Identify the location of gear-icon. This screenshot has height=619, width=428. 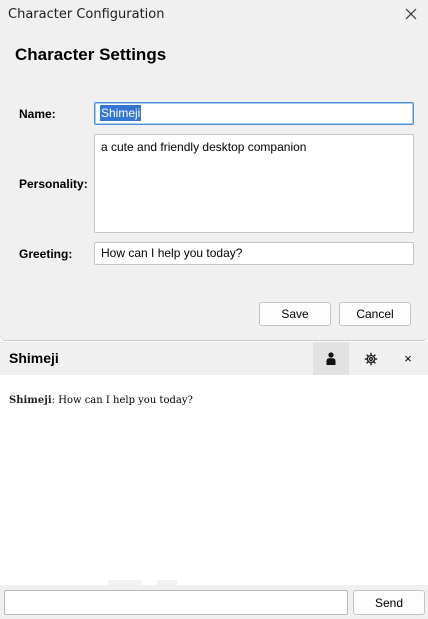
(371, 358).